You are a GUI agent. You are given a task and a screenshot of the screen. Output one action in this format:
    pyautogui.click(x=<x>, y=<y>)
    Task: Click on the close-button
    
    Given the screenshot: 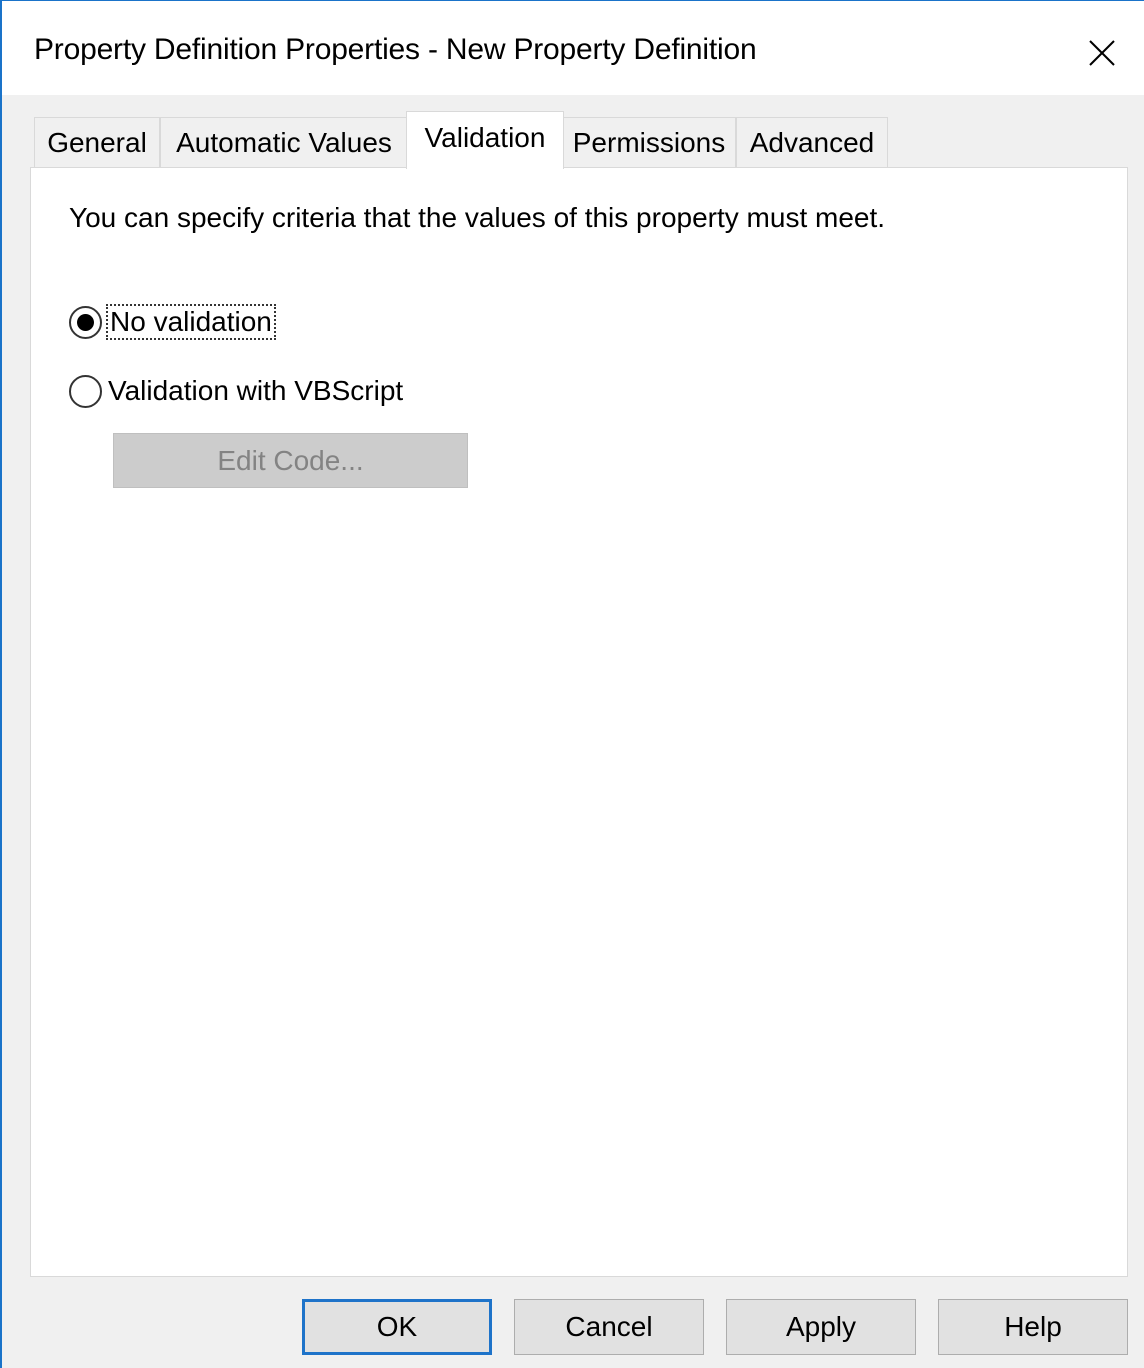 What is the action you would take?
    pyautogui.click(x=1102, y=53)
    